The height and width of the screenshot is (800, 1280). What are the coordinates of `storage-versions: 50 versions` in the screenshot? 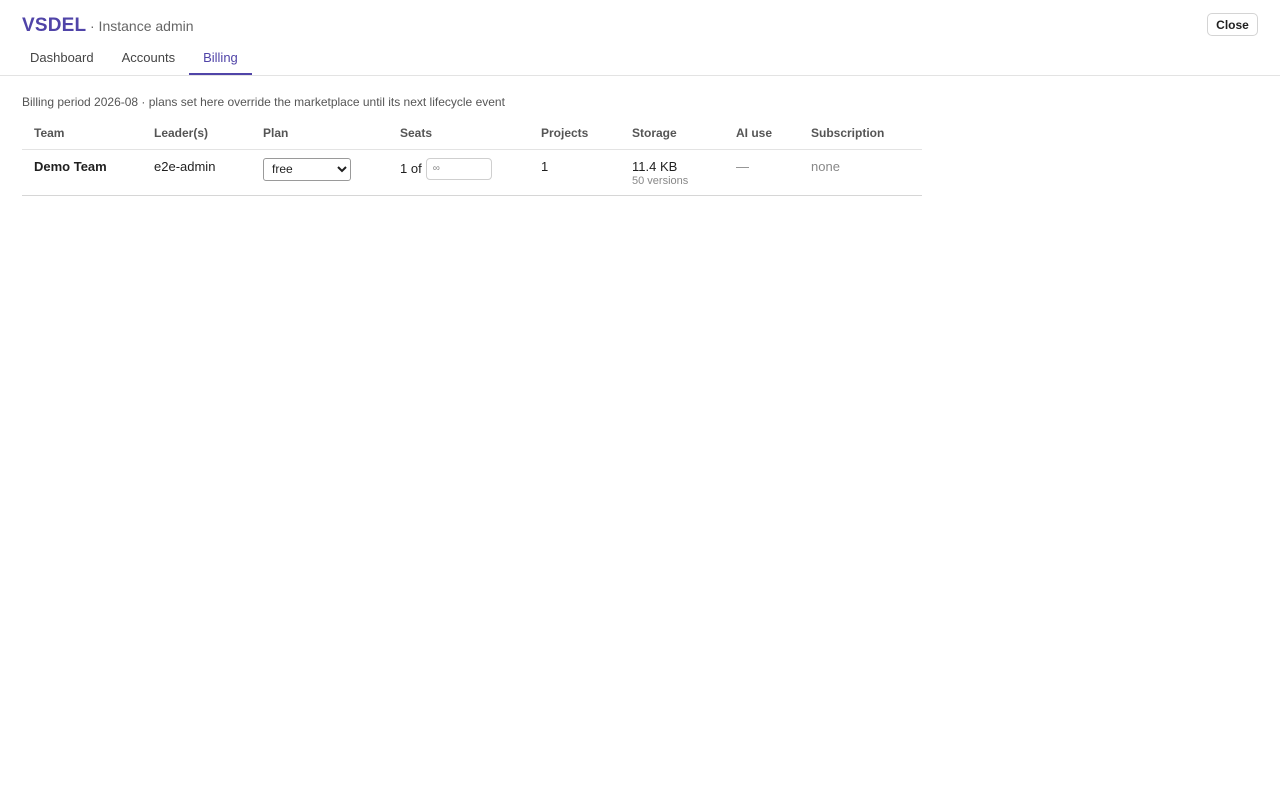 It's located at (660, 180).